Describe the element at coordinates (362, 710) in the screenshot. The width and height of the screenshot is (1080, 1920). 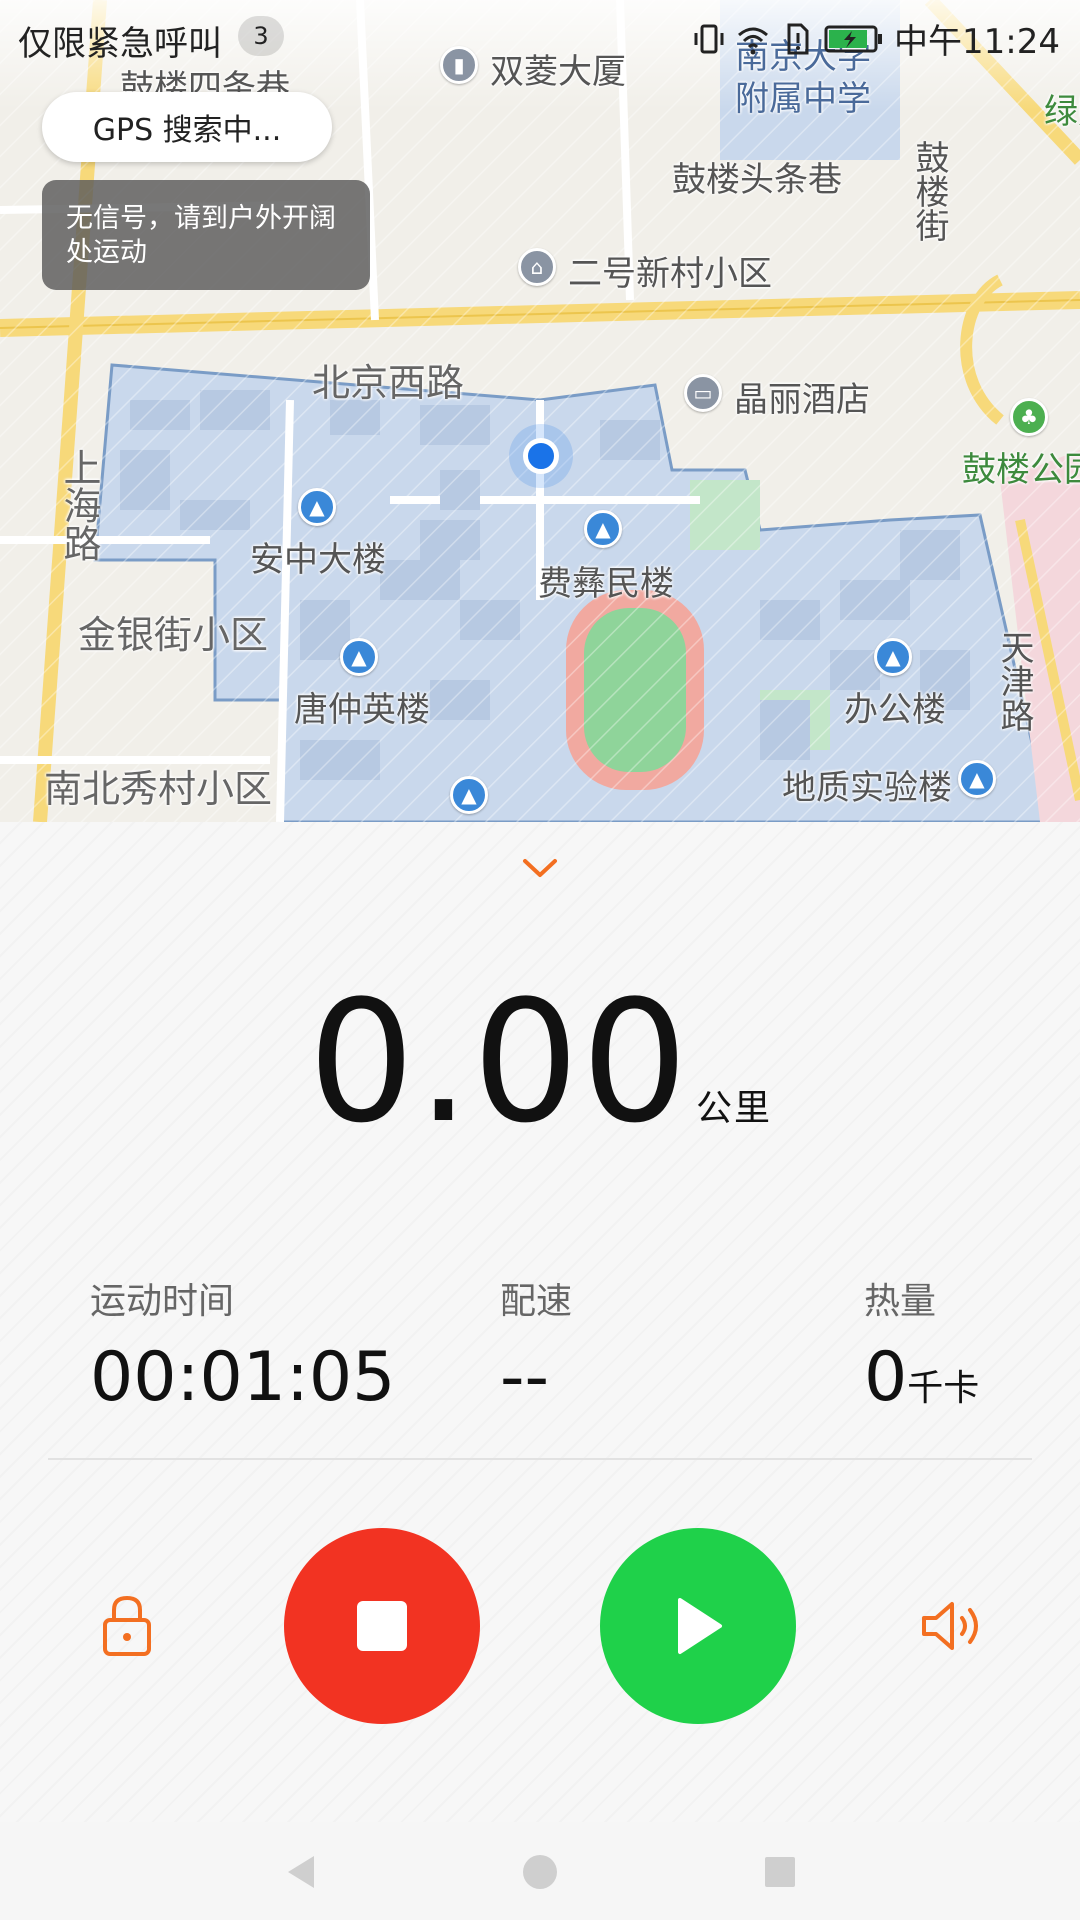
I see `map-label-tangzhongying: 唐仲英楼` at that location.